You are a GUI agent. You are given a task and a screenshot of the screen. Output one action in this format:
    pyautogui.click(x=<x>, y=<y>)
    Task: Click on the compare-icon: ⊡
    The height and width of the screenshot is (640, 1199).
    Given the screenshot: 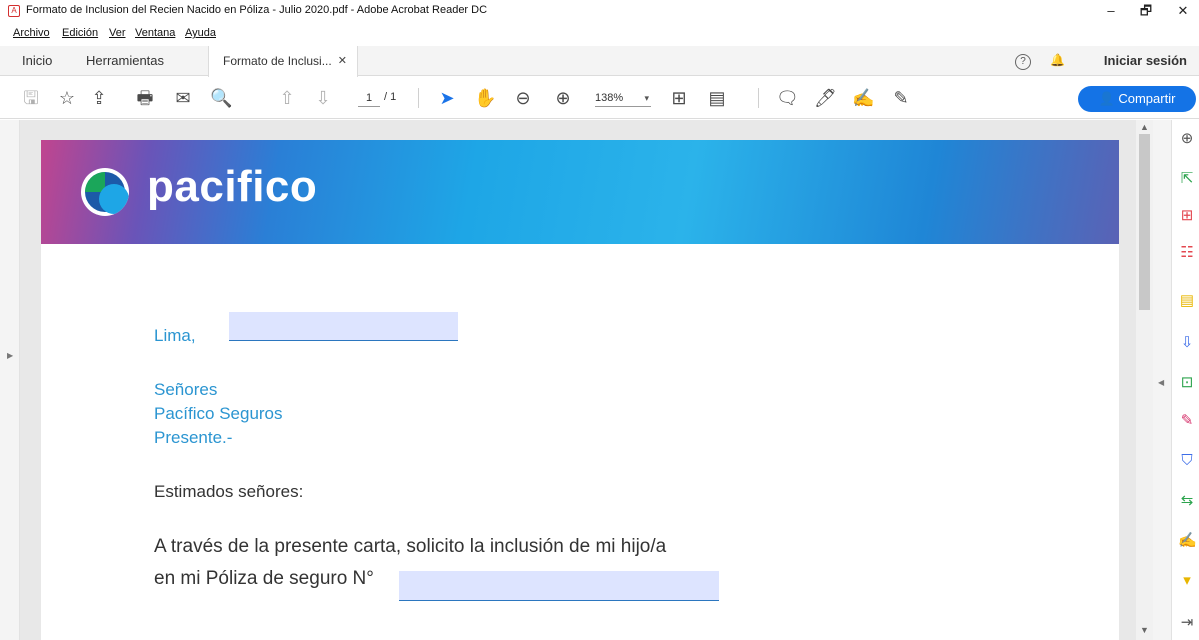 What is the action you would take?
    pyautogui.click(x=1187, y=383)
    